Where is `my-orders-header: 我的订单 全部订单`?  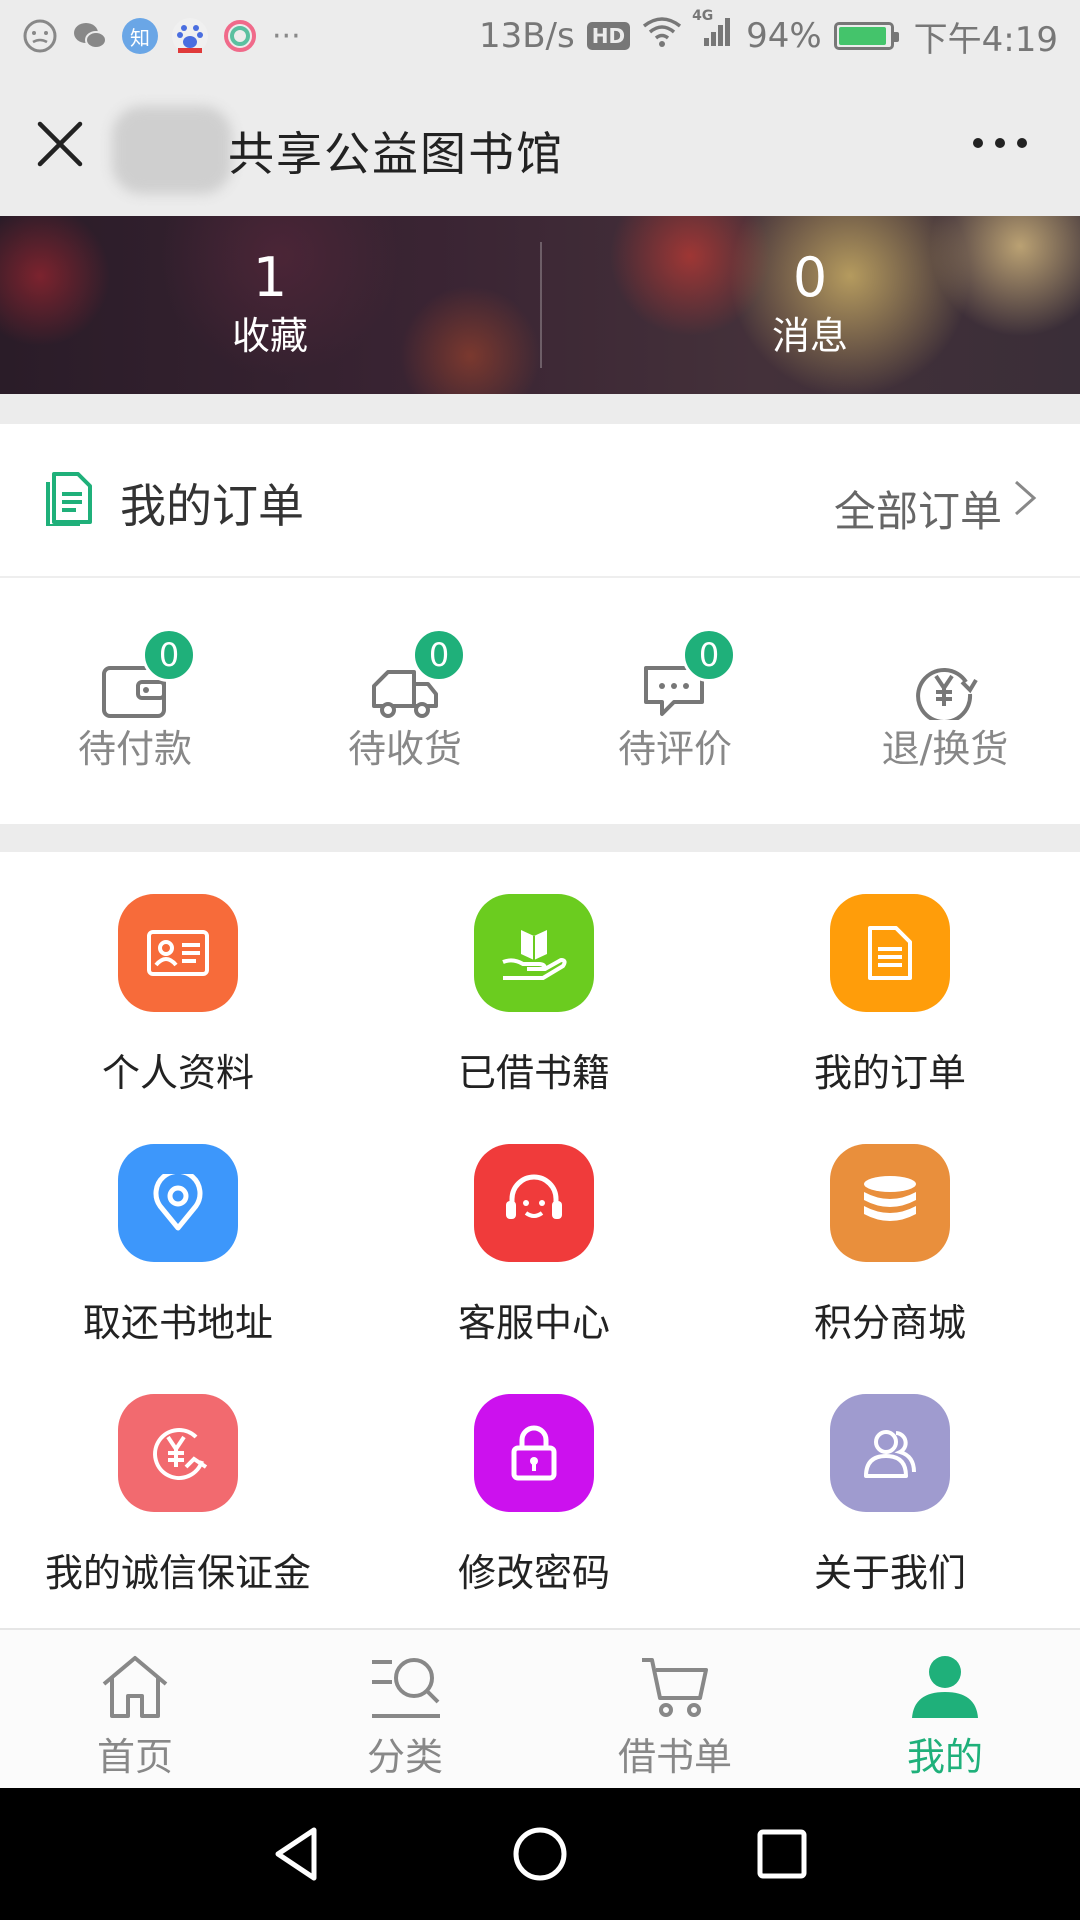
my-orders-header: 我的订单 全部订单 is located at coordinates (540, 501).